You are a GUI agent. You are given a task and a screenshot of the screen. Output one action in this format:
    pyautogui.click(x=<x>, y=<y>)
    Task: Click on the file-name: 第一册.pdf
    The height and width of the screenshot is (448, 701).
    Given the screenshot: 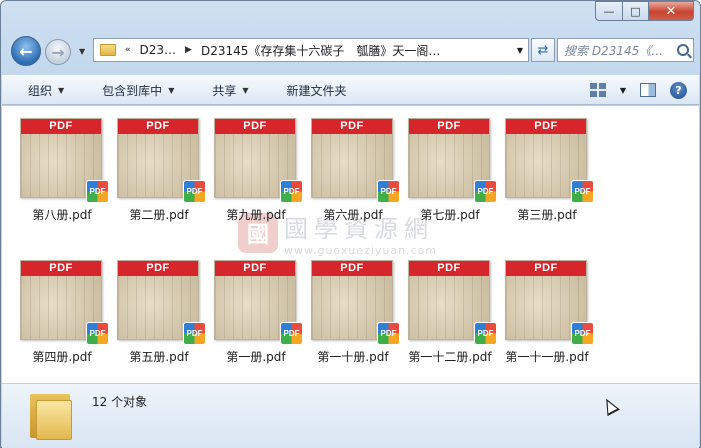 What is the action you would take?
    pyautogui.click(x=256, y=356)
    